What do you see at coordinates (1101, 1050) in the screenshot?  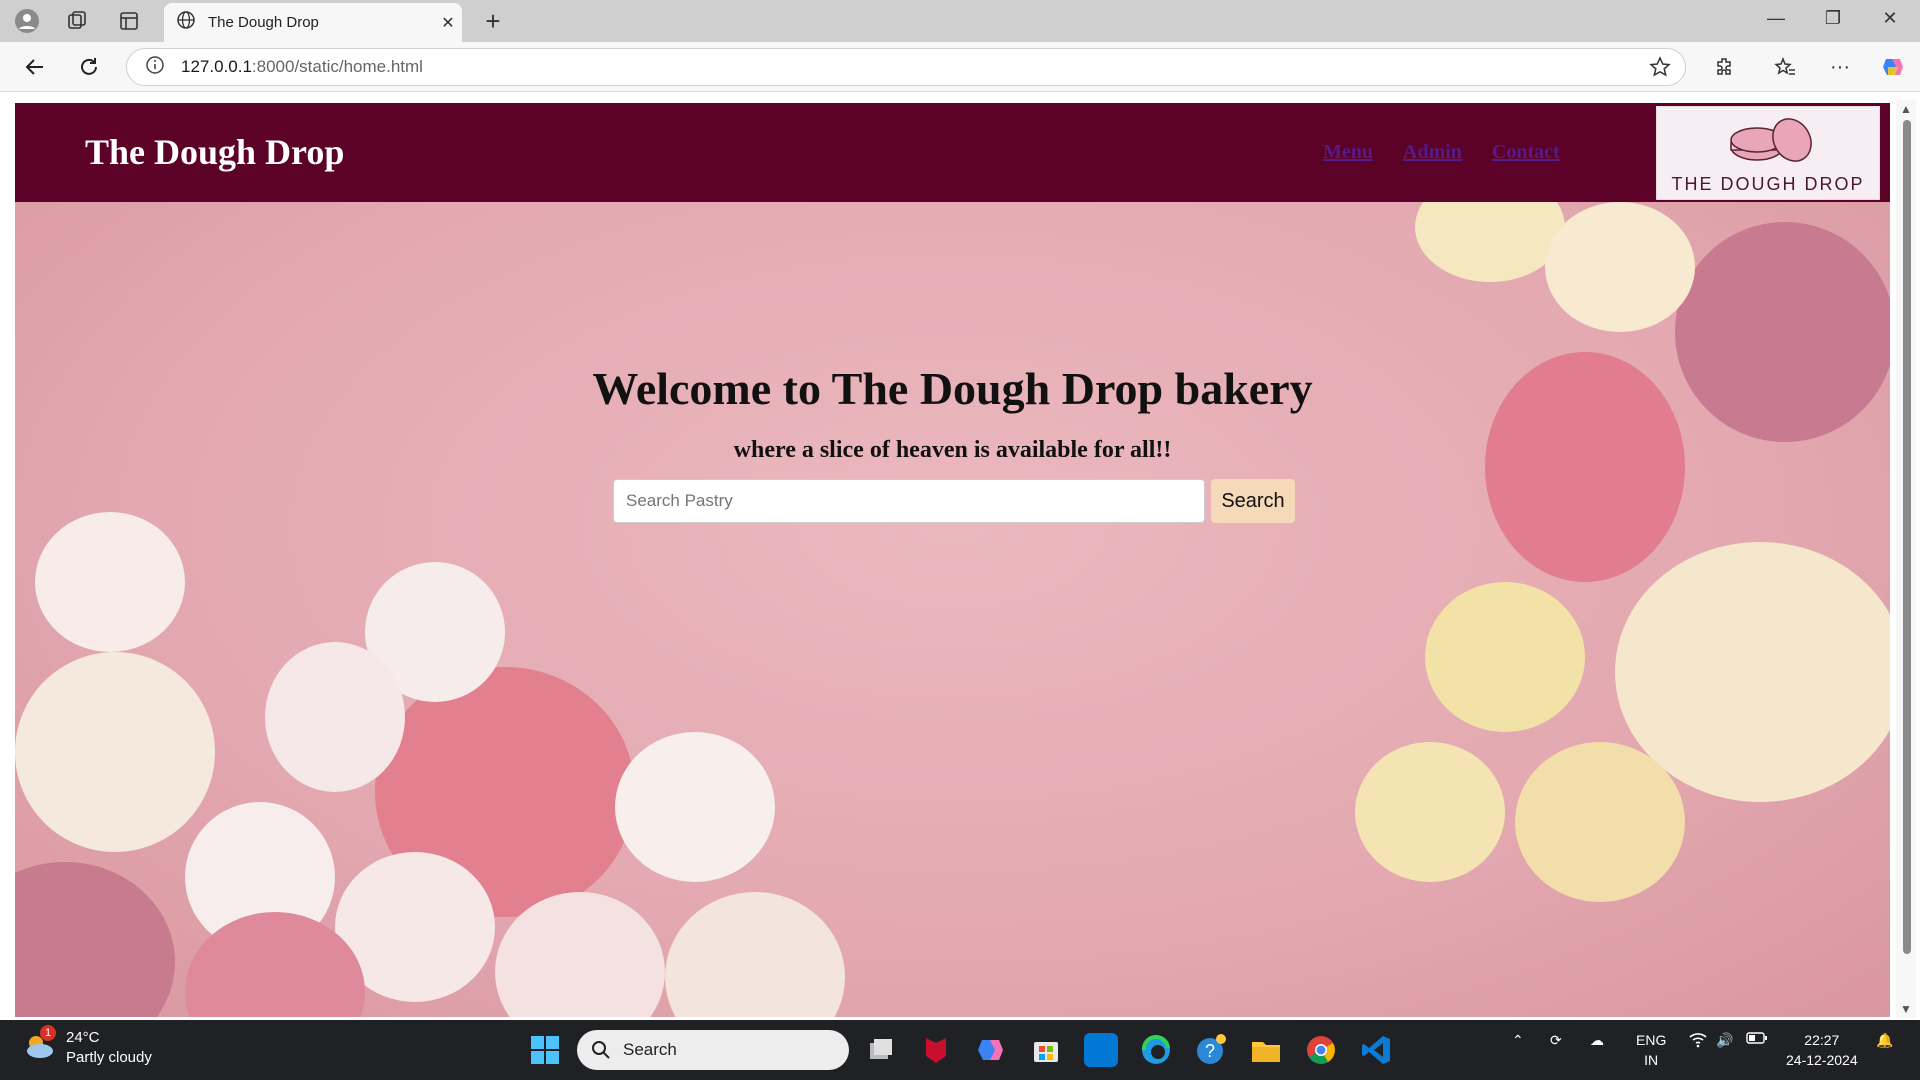 I see `myhp-icon` at bounding box center [1101, 1050].